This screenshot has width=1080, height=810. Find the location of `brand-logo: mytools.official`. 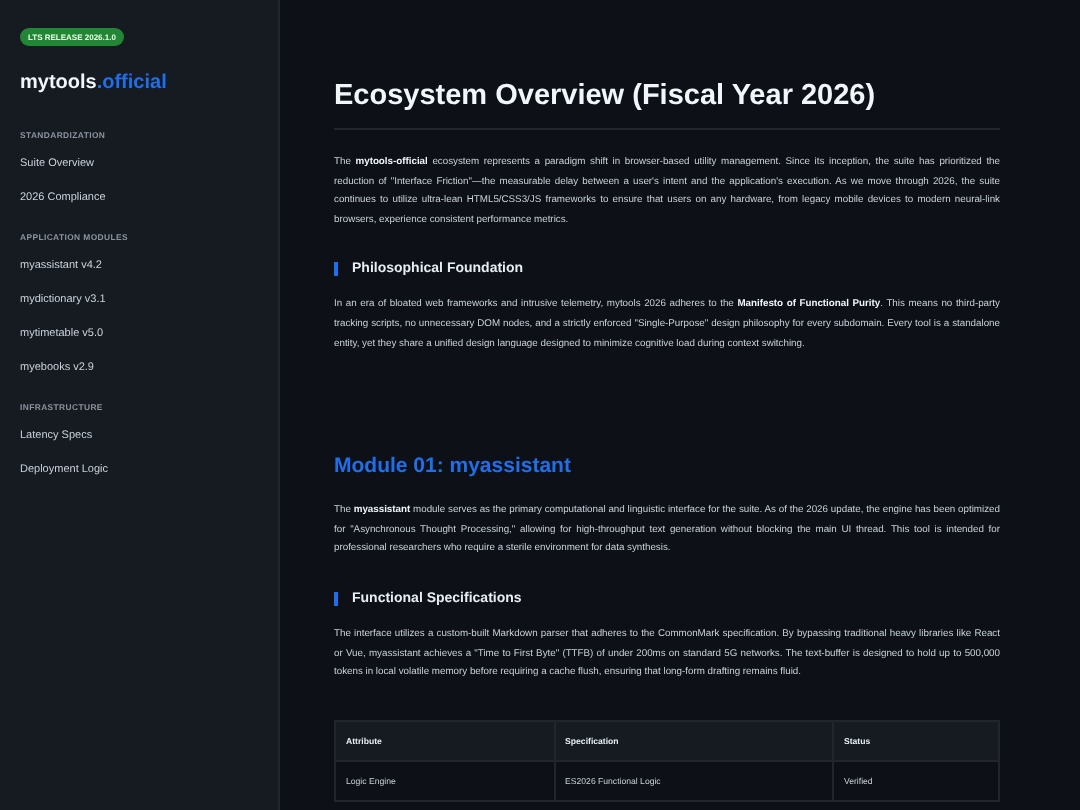

brand-logo: mytools.official is located at coordinates (93, 83).